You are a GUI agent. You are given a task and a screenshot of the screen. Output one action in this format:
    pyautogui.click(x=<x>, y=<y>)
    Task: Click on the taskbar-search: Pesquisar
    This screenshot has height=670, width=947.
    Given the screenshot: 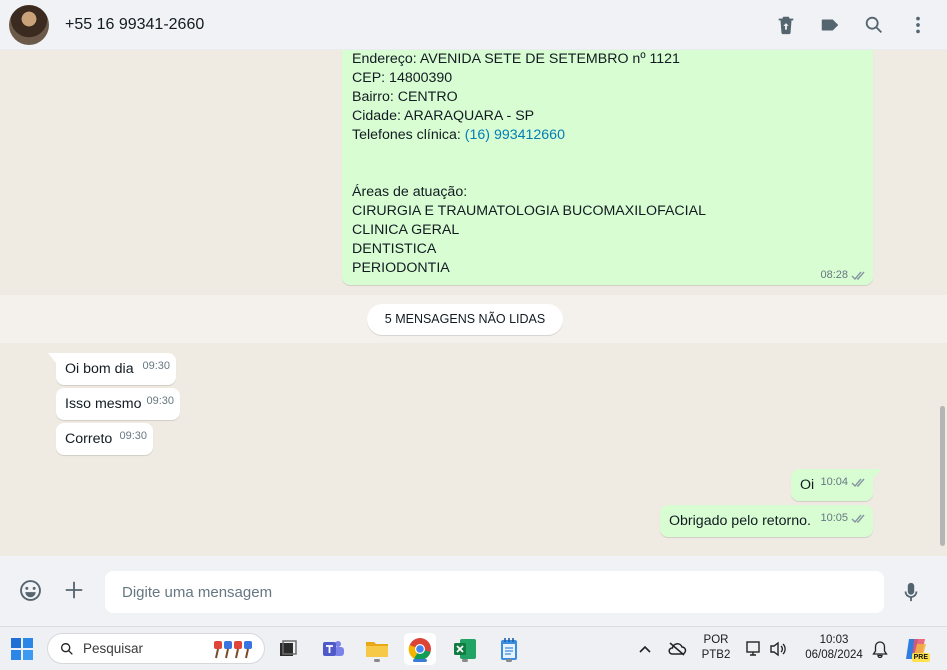 What is the action you would take?
    pyautogui.click(x=156, y=648)
    